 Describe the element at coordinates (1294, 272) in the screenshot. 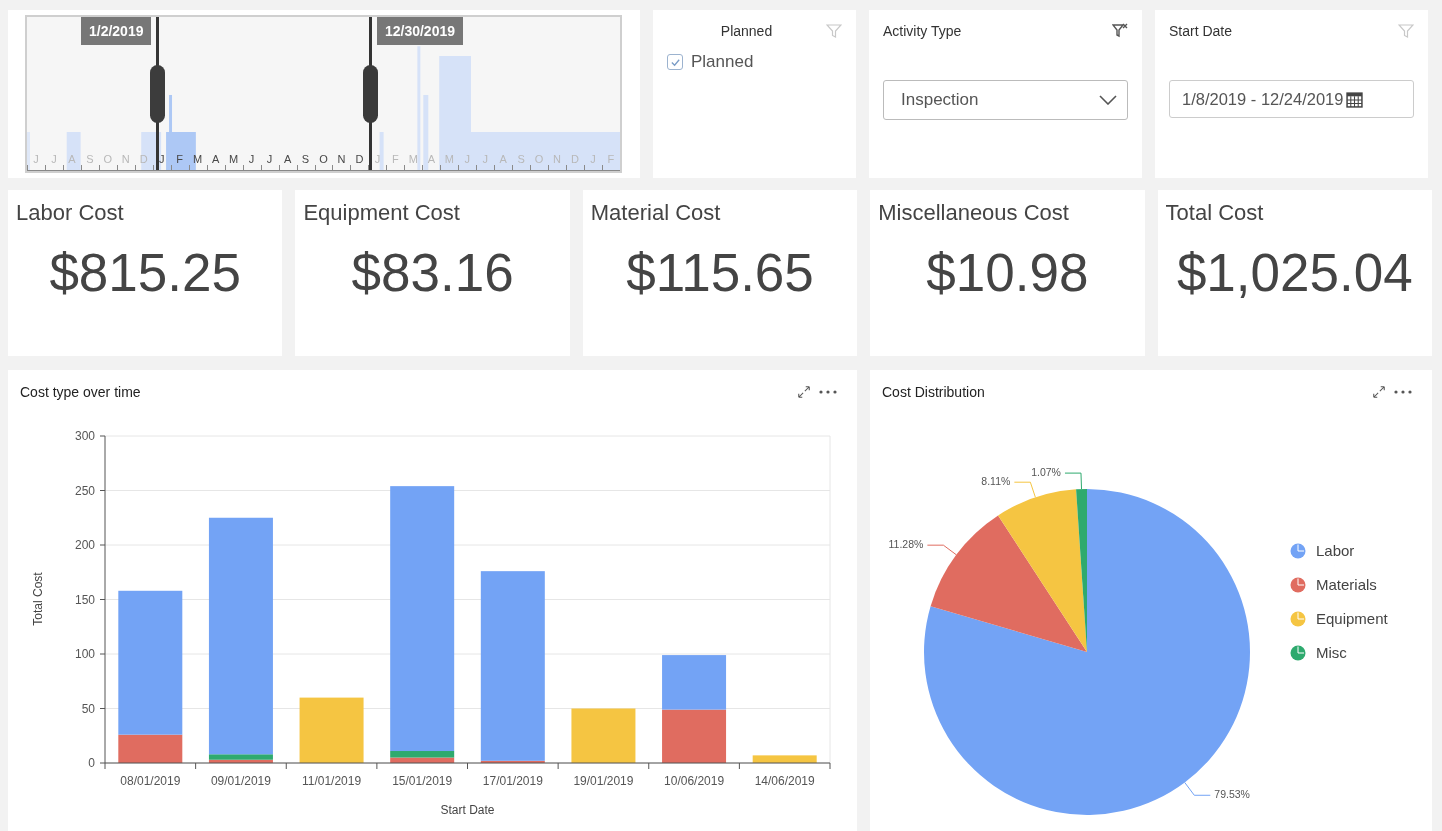

I see `kpi-value: $1,025.04` at that location.